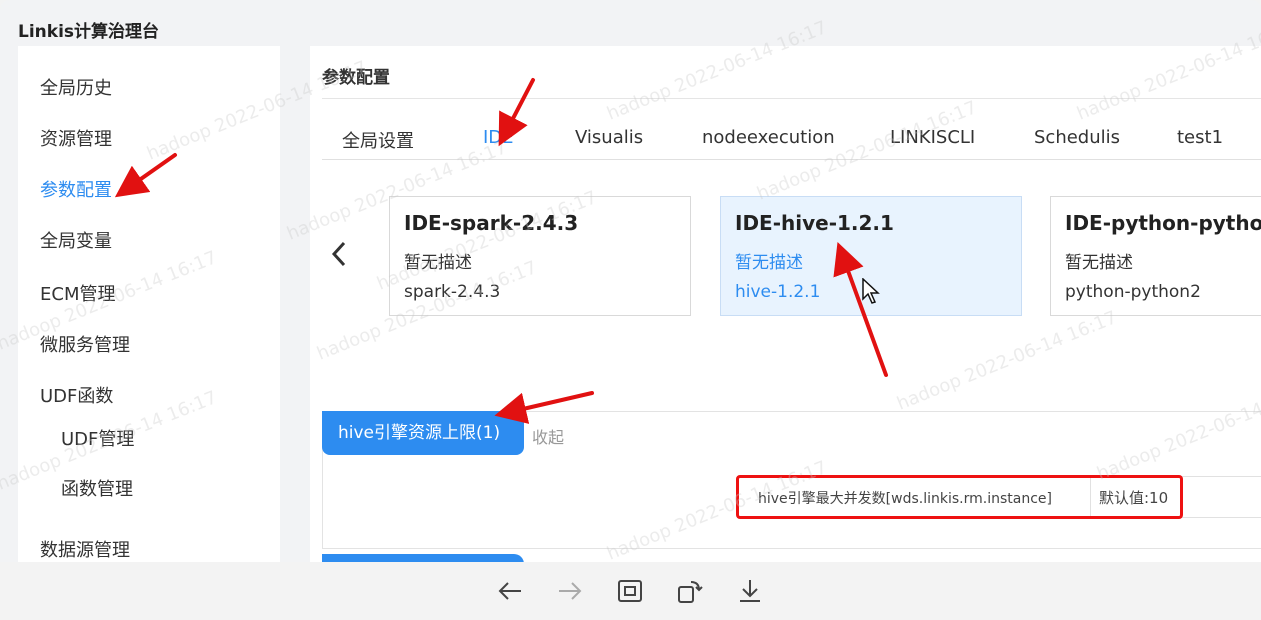 Image resolution: width=1261 pixels, height=620 pixels. What do you see at coordinates (510, 591) in the screenshot?
I see `arrow-left-icon` at bounding box center [510, 591].